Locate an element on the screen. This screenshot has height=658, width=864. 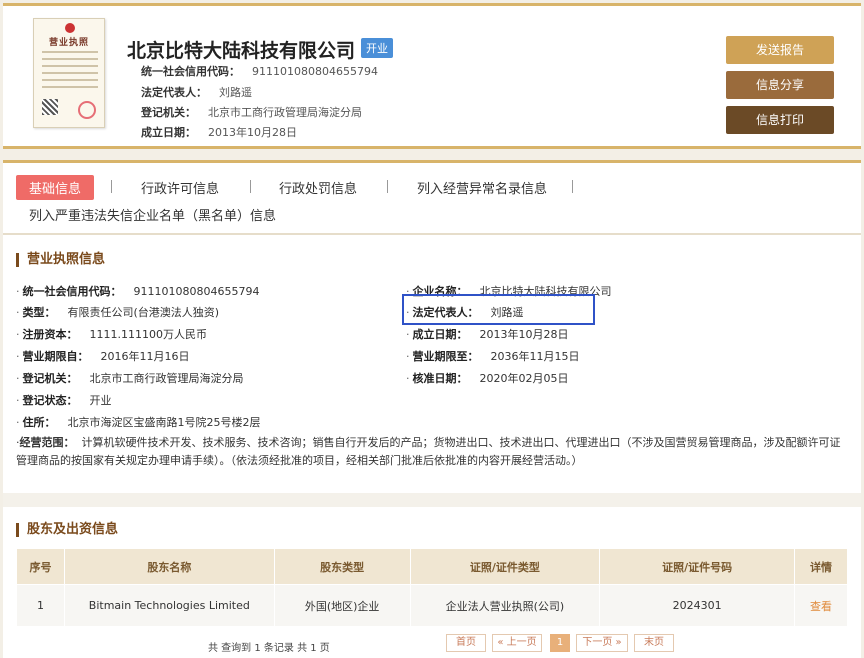
col-shareholder-type: 股东类型 is located at coordinates (342, 566).